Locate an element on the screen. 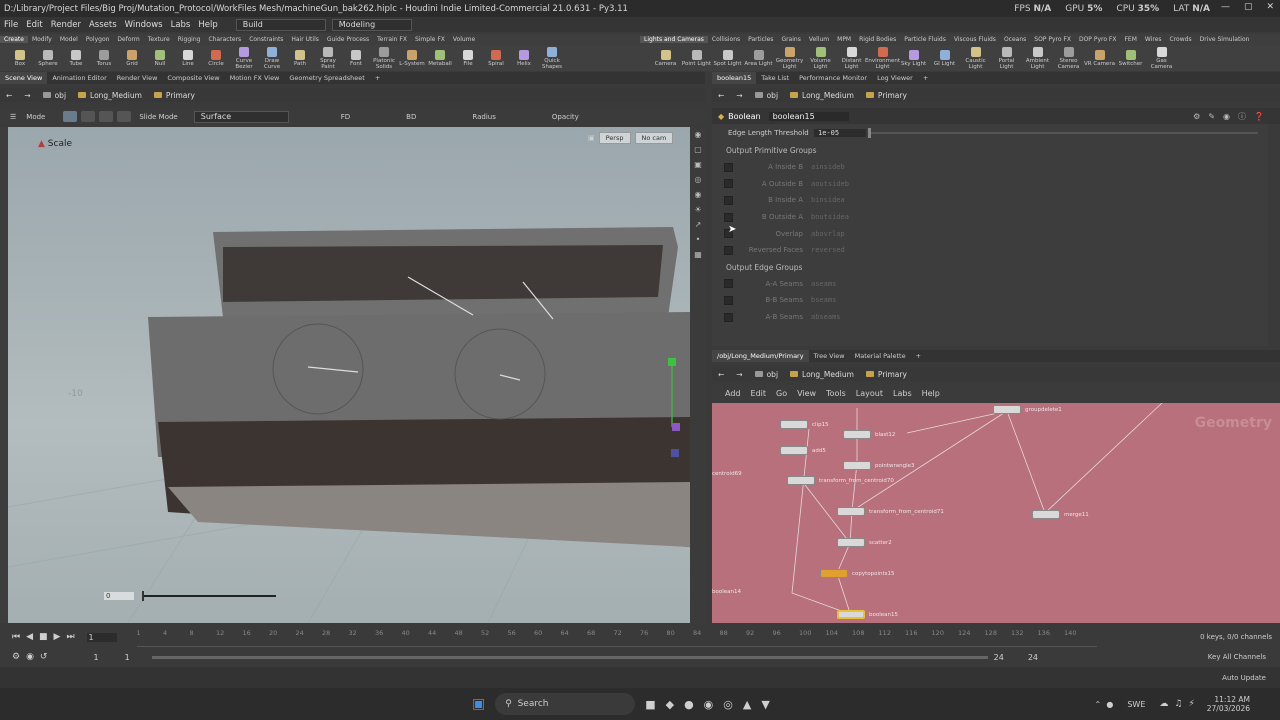 The image size is (1280, 720). tool-sphere: Sphere is located at coordinates (48, 58).